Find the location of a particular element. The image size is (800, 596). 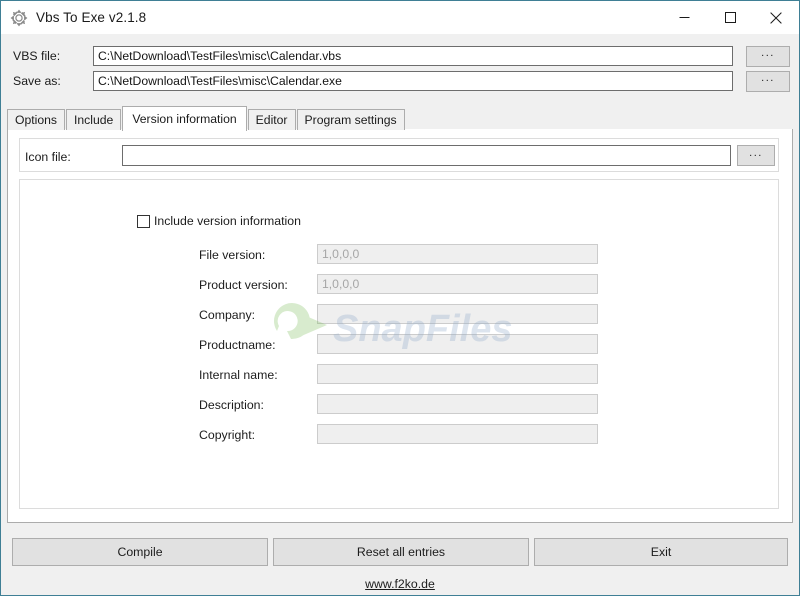

icon-file-label: Icon file: is located at coordinates (48, 157).